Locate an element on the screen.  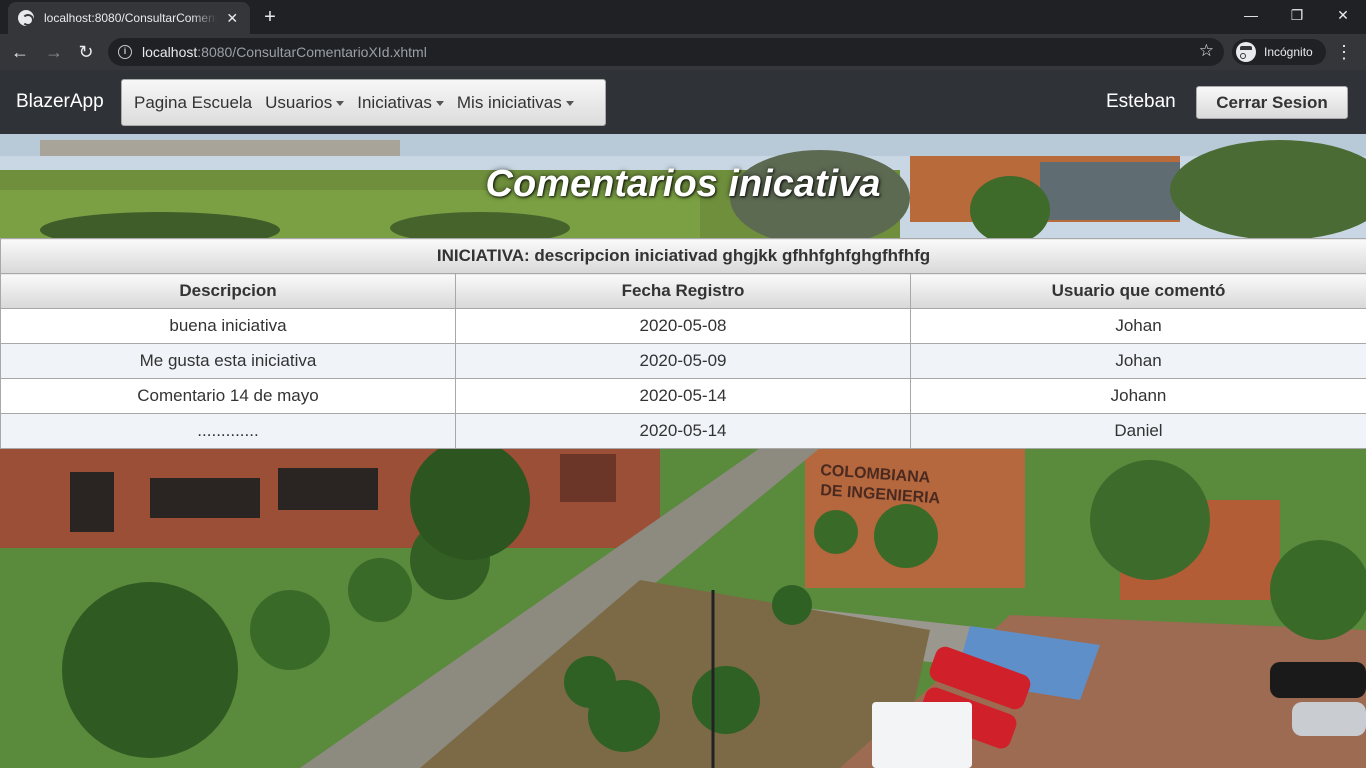
close-window-icon: ✕ is located at coordinates (1343, 15).